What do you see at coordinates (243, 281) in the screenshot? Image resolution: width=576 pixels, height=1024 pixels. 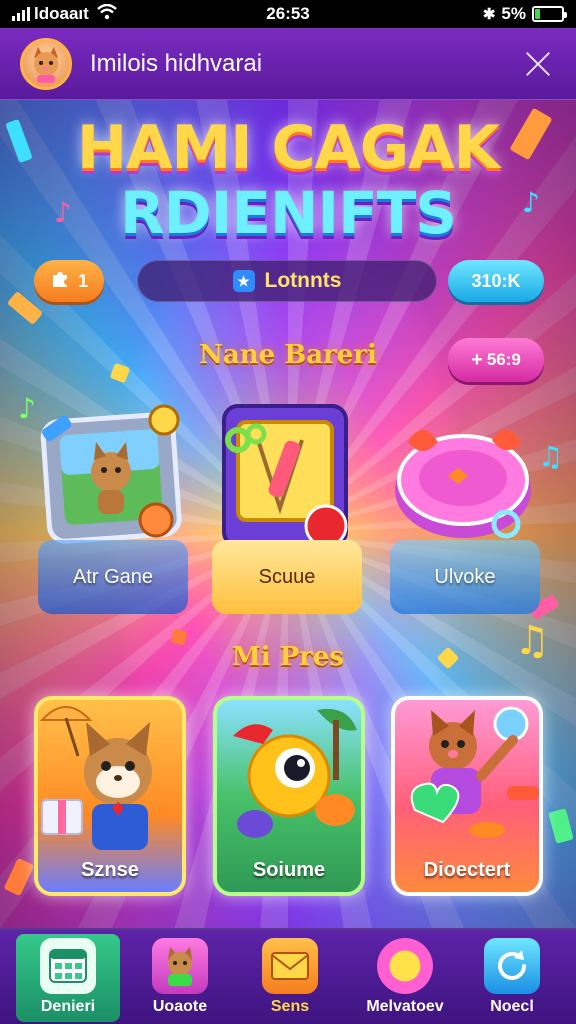 I see `star-badge-icon: ★` at bounding box center [243, 281].